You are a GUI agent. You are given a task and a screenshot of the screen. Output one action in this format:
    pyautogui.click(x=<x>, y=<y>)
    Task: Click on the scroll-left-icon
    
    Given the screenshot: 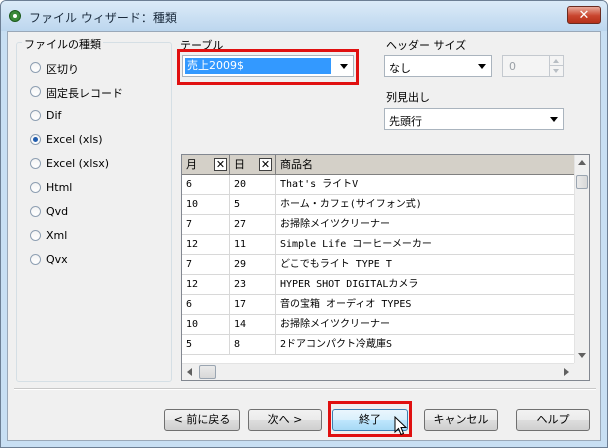 What is the action you would take?
    pyautogui.click(x=189, y=372)
    